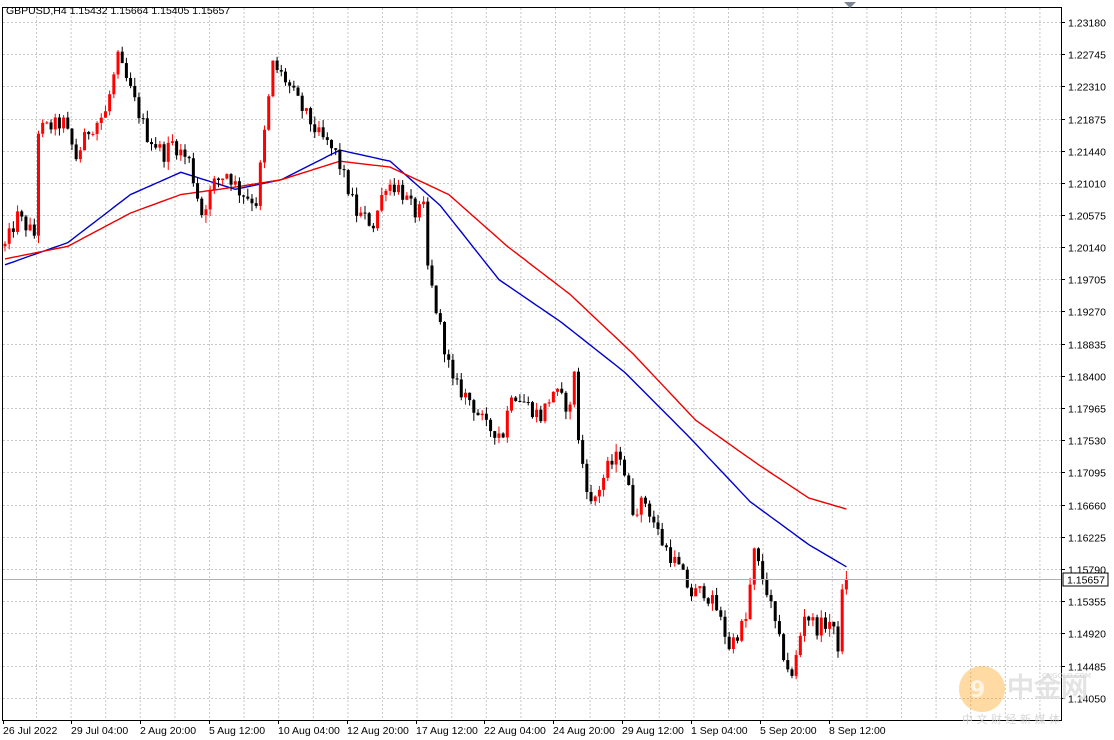 This screenshot has width=1114, height=740. What do you see at coordinates (168, 731) in the screenshot?
I see `x-tick-label: 2 Aug 20:00` at bounding box center [168, 731].